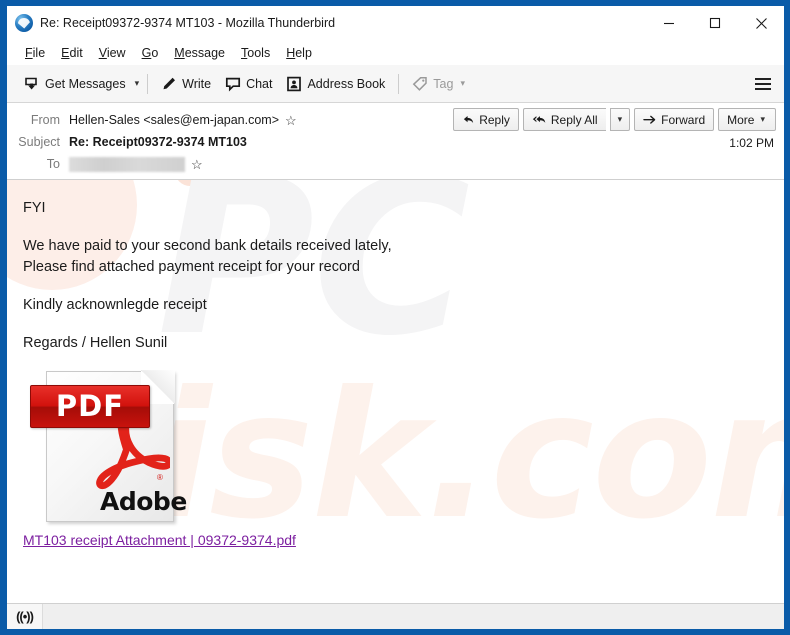  I want to click on get-messages-button: Get Messages, so click(75, 84).